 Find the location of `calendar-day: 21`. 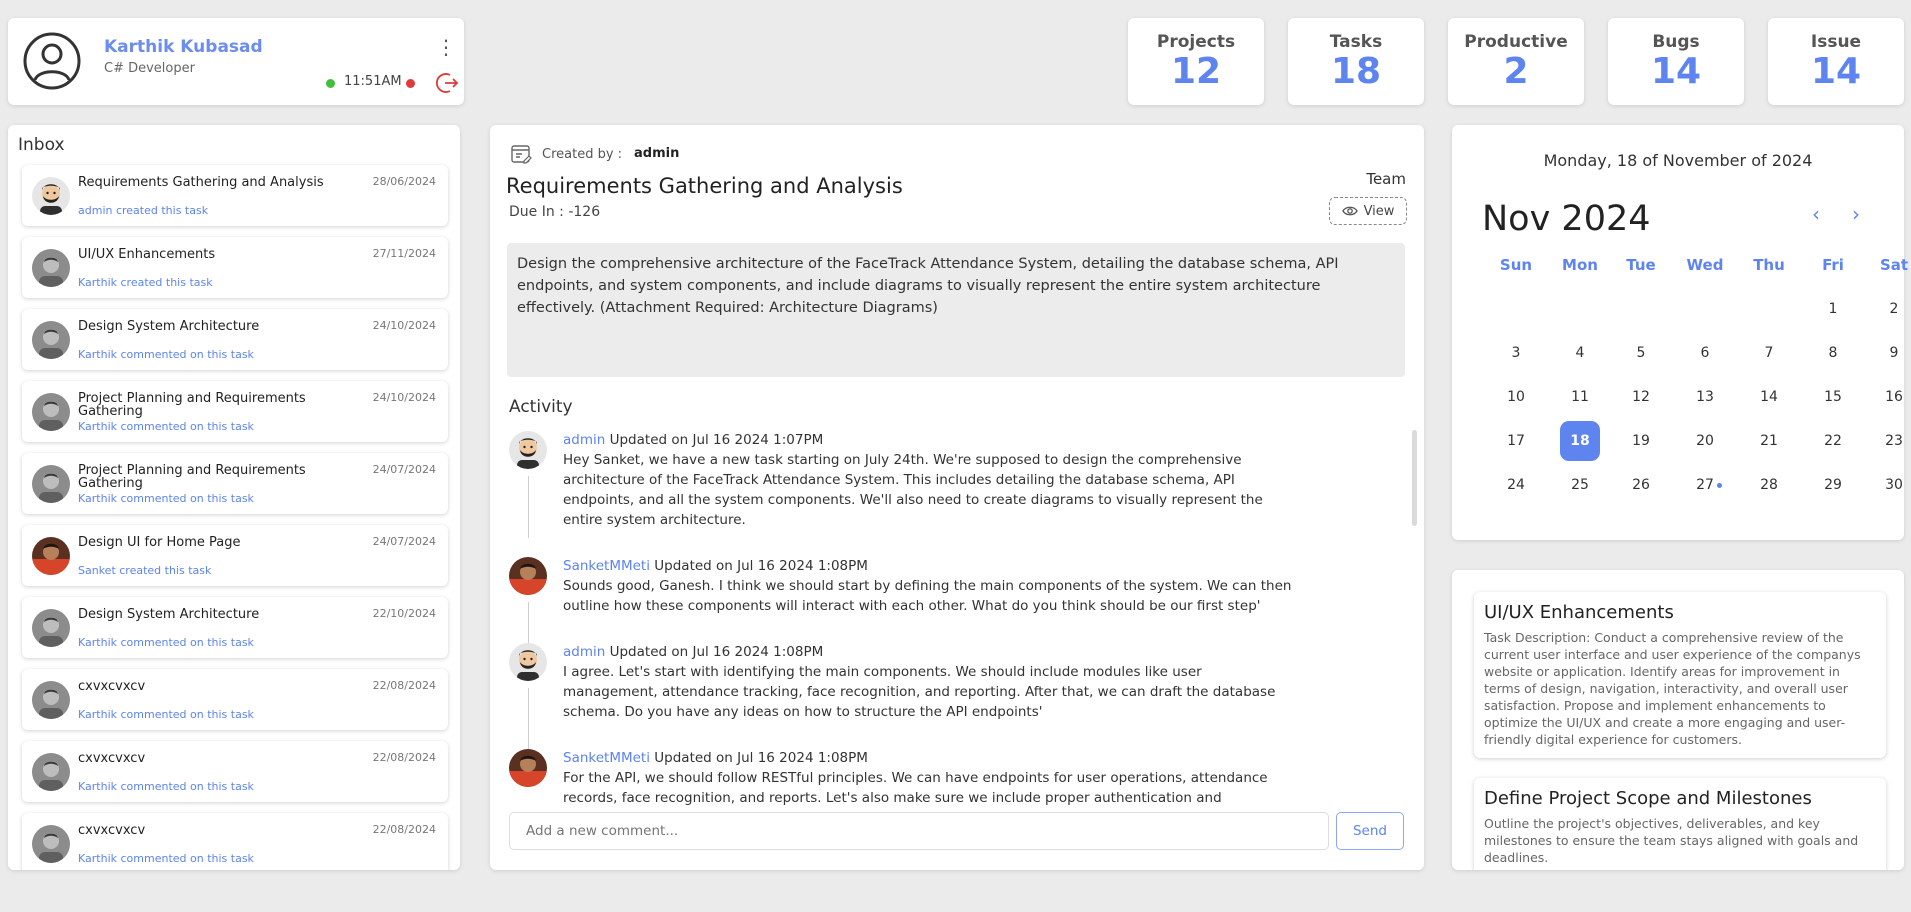

calendar-day: 21 is located at coordinates (1769, 441).